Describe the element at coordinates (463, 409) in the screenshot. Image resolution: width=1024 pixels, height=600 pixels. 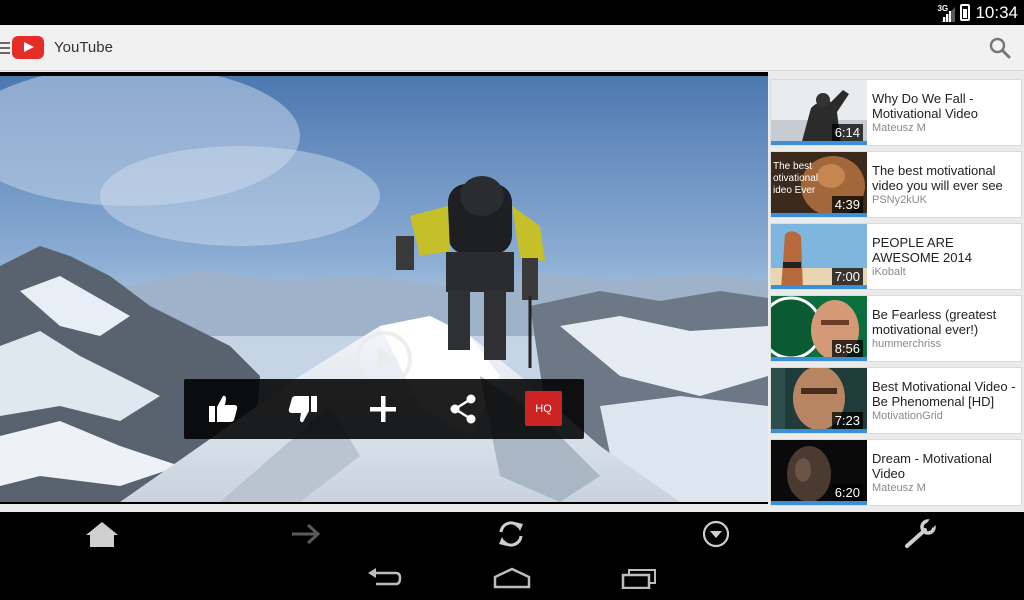
I see `share-icon` at that location.